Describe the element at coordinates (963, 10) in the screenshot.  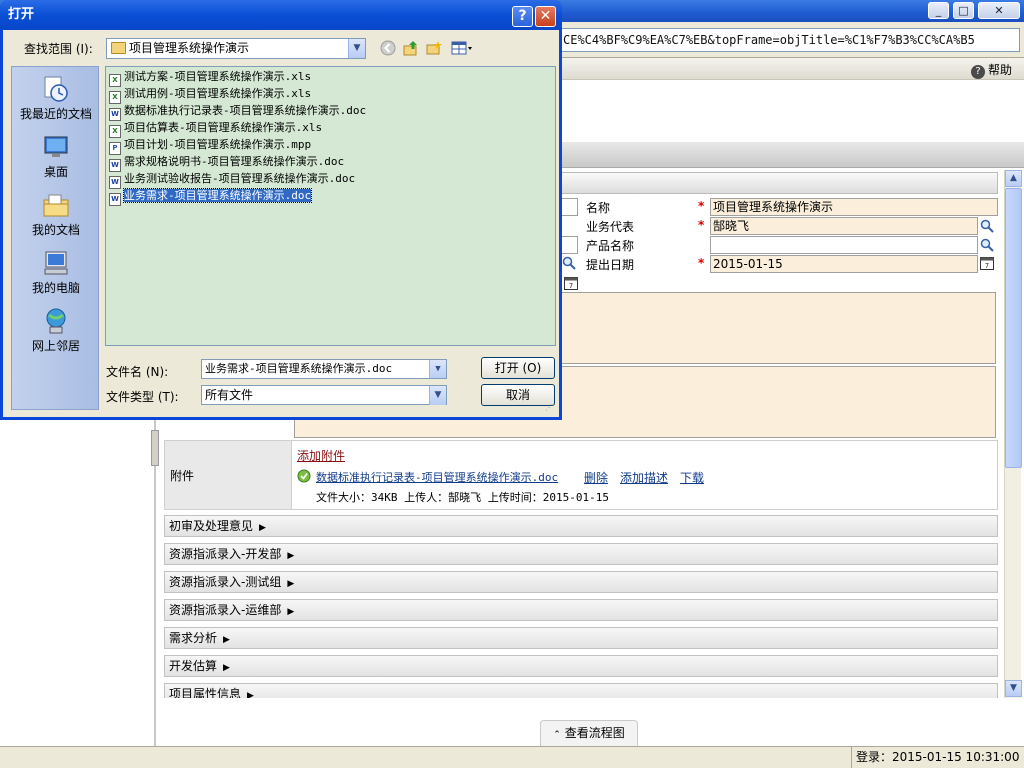
I see `maximize-button: □` at that location.